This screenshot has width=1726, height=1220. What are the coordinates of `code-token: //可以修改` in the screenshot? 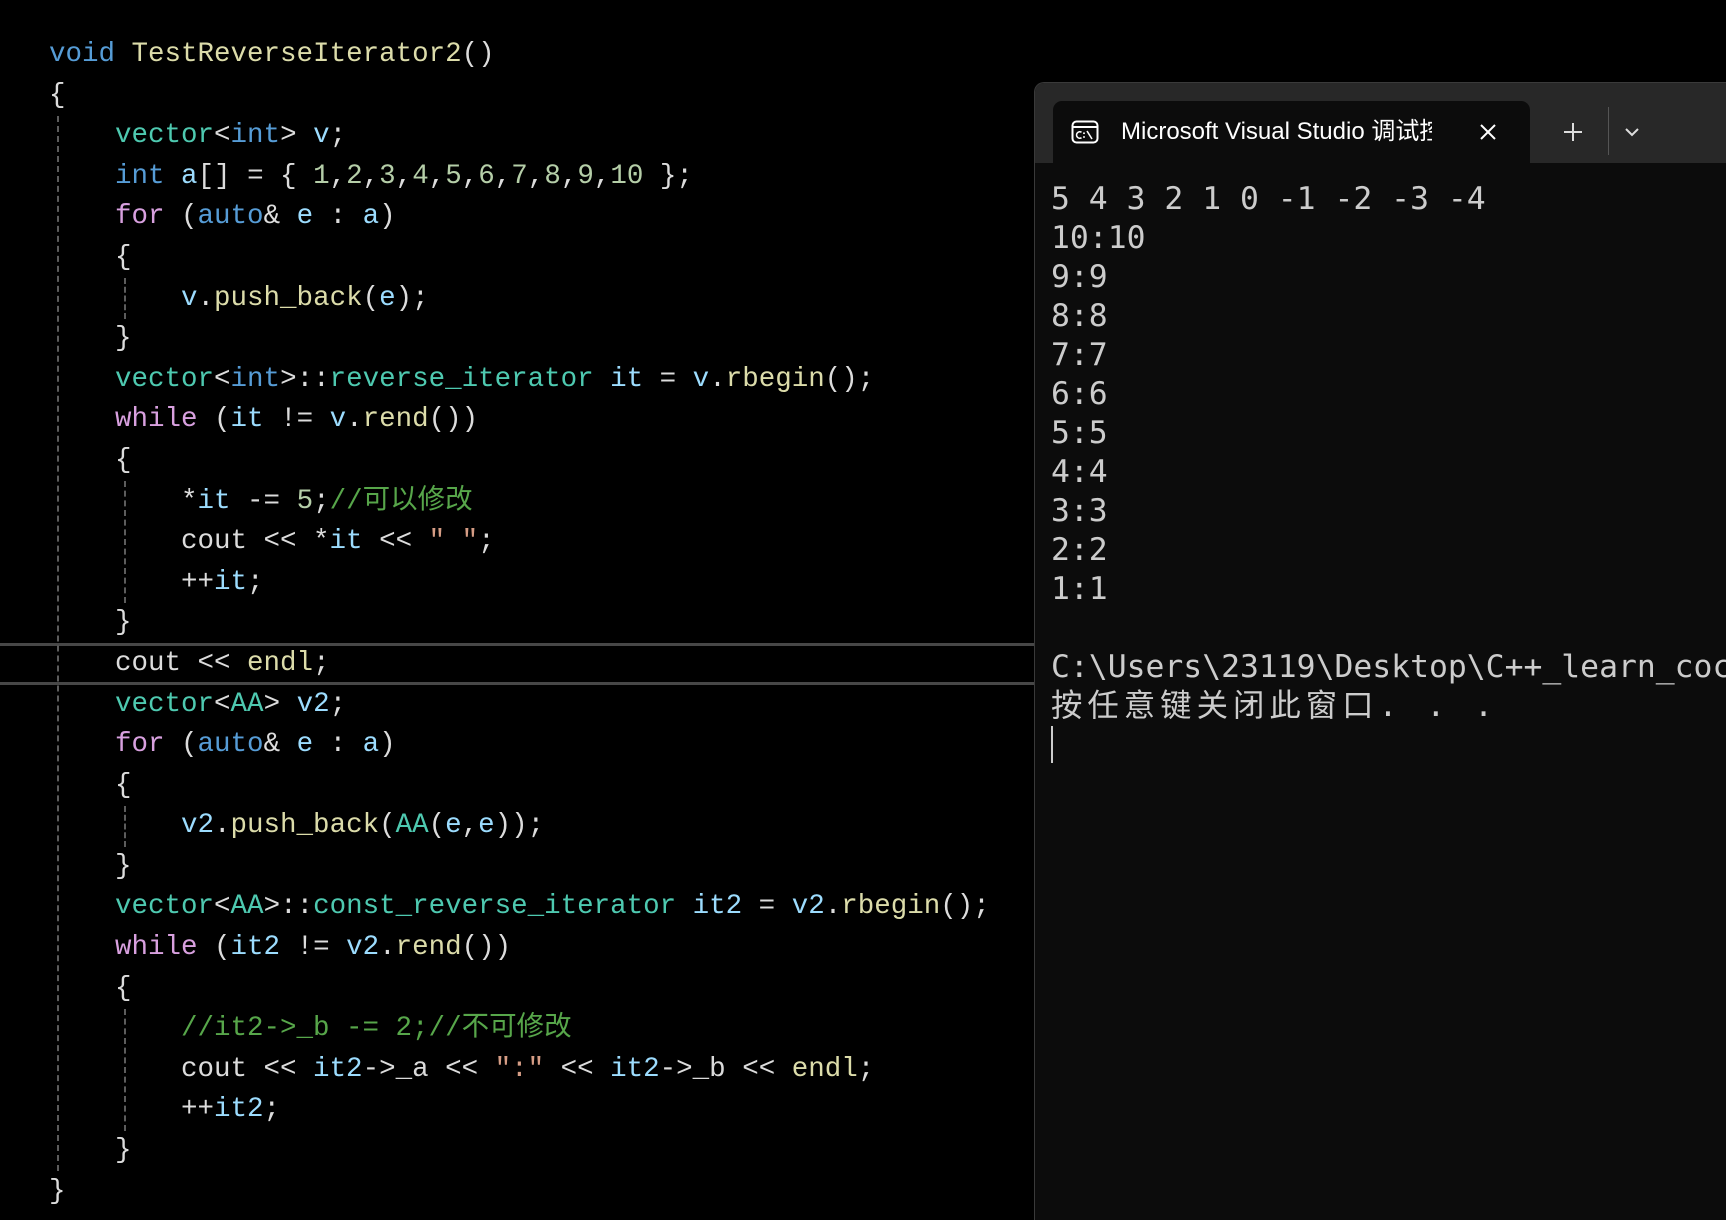 It's located at (401, 501).